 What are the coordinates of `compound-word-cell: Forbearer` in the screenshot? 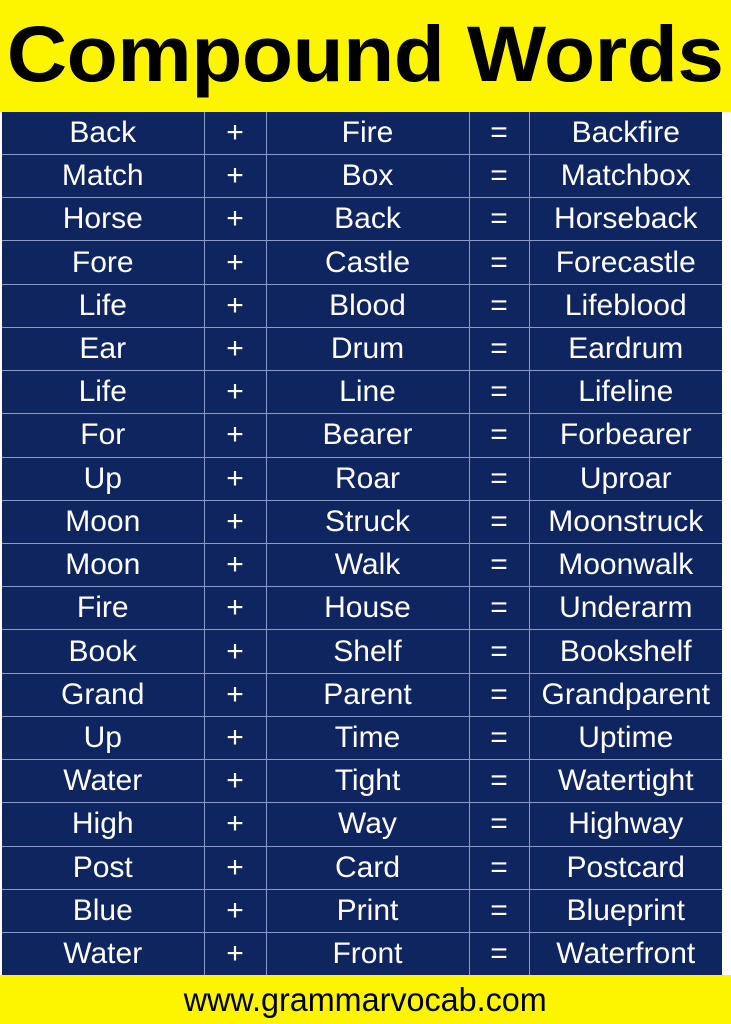 It's located at (625, 435).